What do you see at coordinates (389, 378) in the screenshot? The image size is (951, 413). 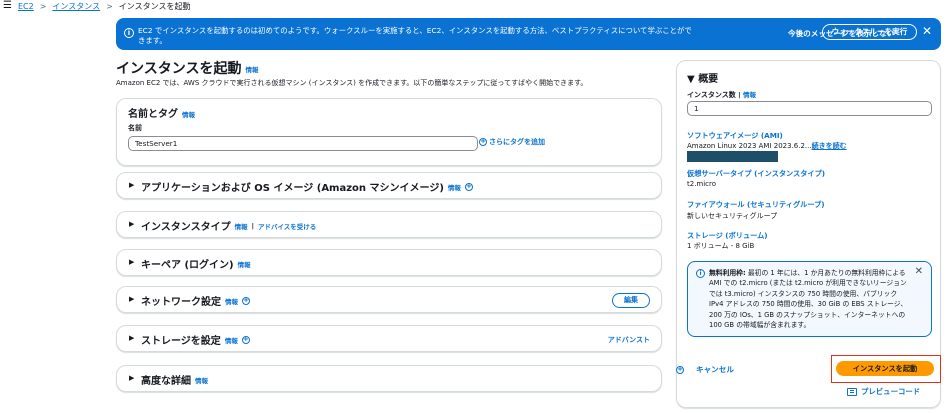 I see `section-advanced-details: ▶ 高度な詳細 情報` at bounding box center [389, 378].